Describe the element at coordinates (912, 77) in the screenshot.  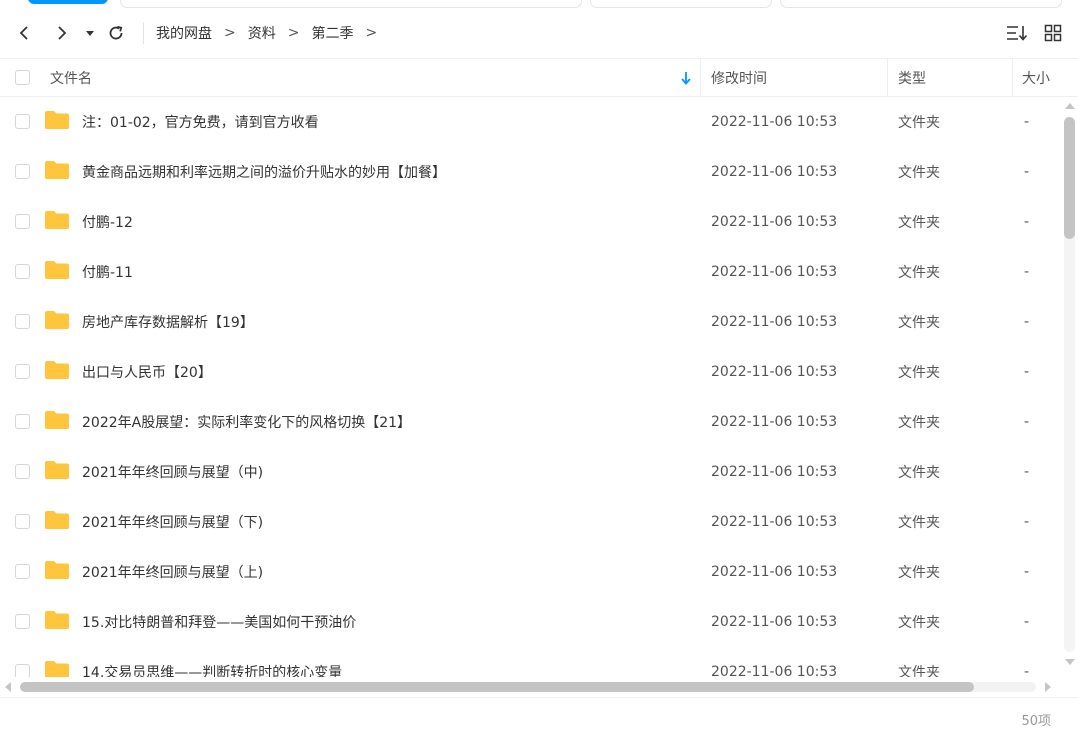
I see `column-header-type: 类型` at that location.